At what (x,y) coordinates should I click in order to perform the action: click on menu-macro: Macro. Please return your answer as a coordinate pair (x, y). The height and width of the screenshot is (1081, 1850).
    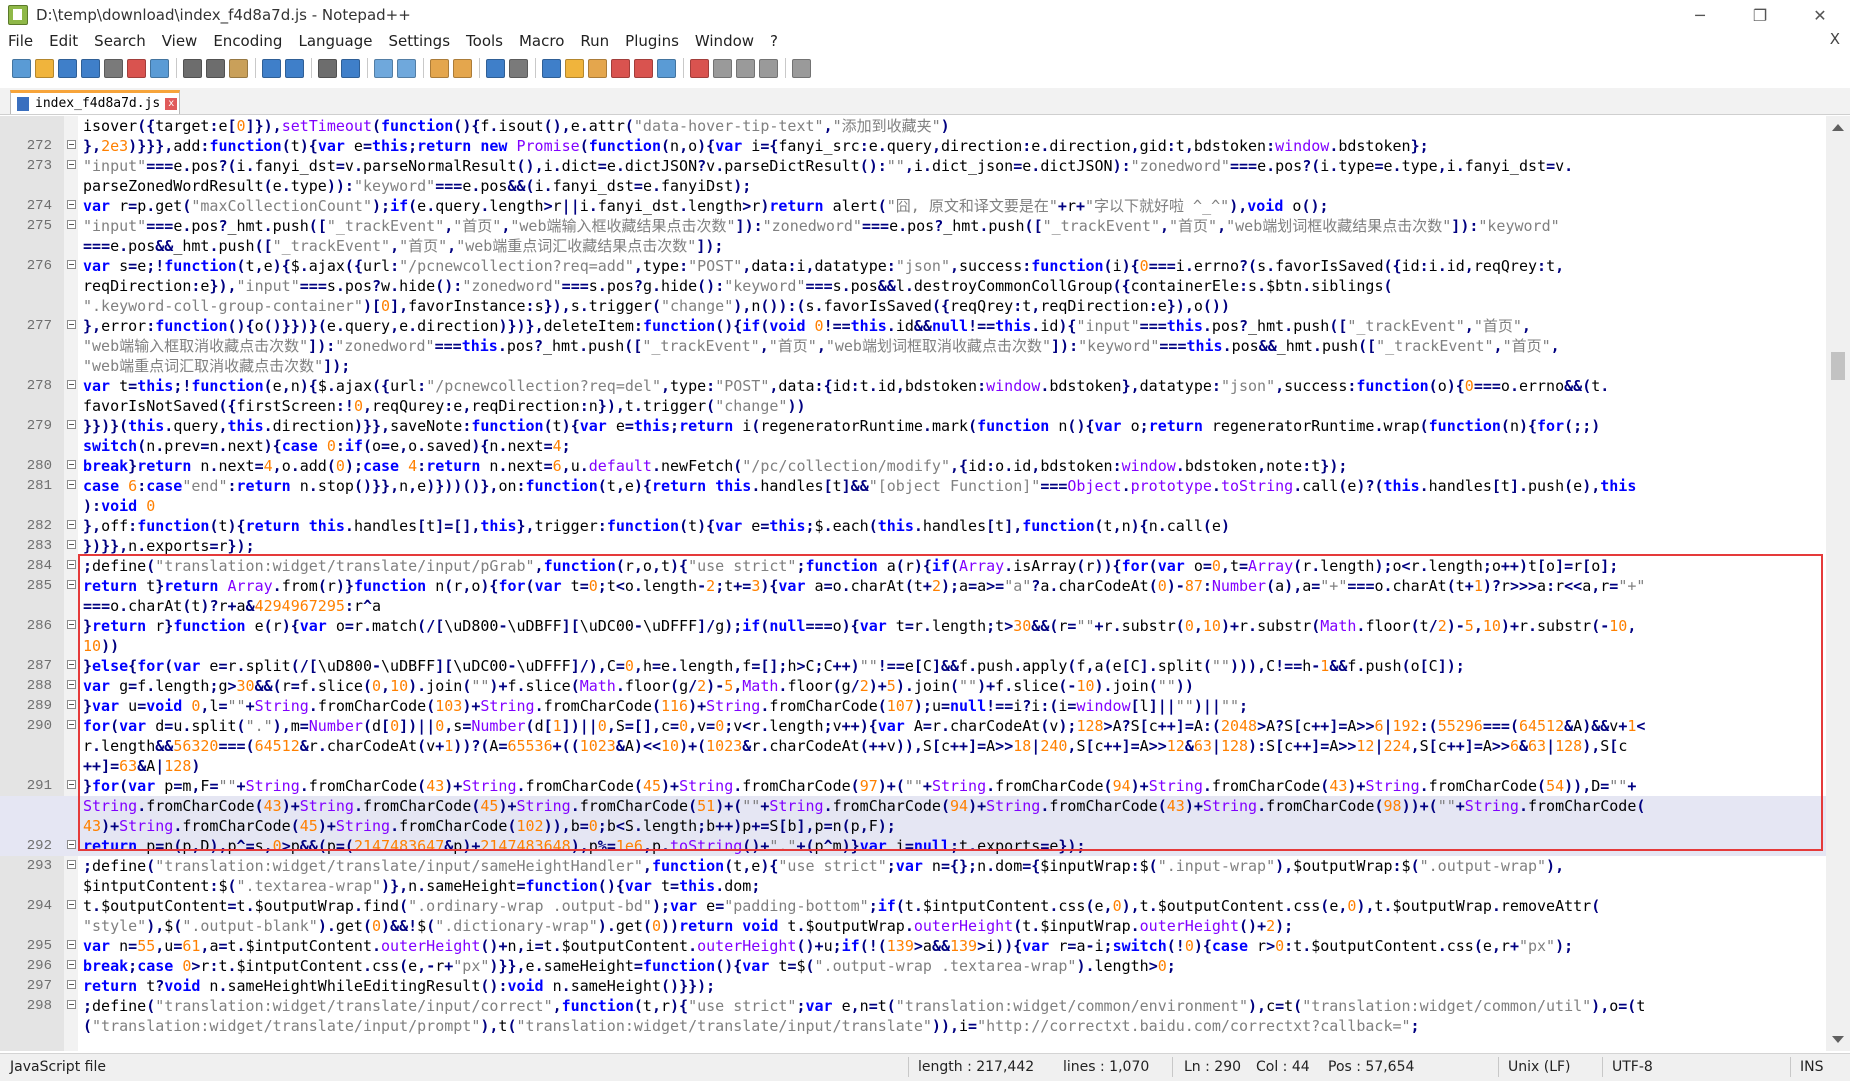
    Looking at the image, I should click on (541, 41).